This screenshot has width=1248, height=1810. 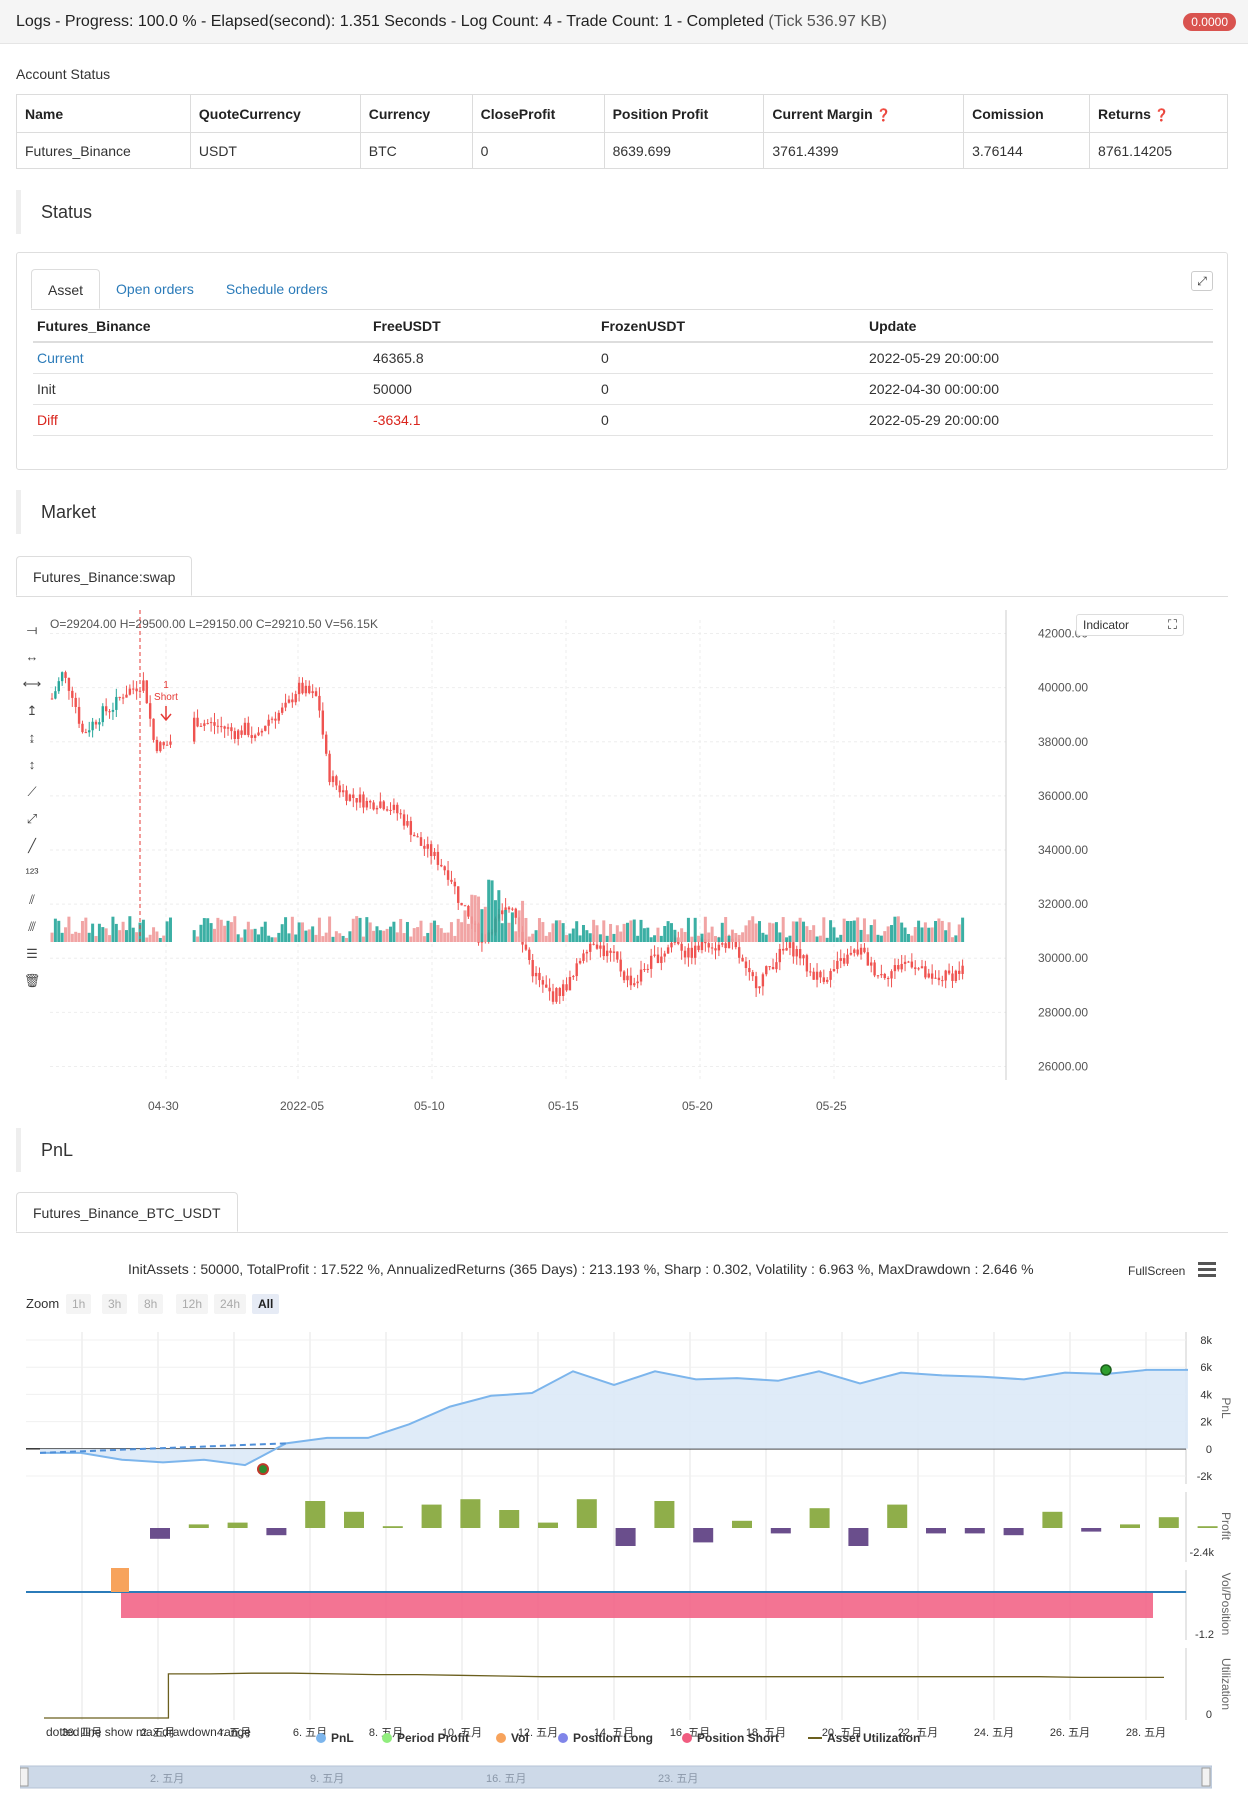 I want to click on legend-item: Position Short, so click(x=730, y=1738).